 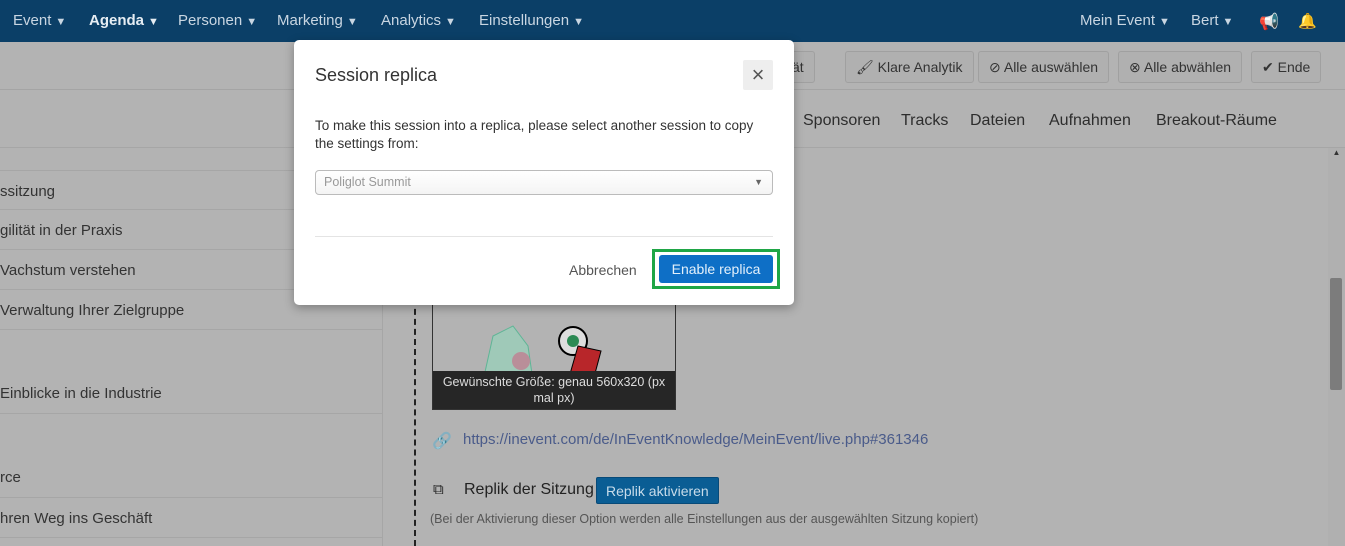 I want to click on copy-icon: ⧉, so click(x=438, y=489).